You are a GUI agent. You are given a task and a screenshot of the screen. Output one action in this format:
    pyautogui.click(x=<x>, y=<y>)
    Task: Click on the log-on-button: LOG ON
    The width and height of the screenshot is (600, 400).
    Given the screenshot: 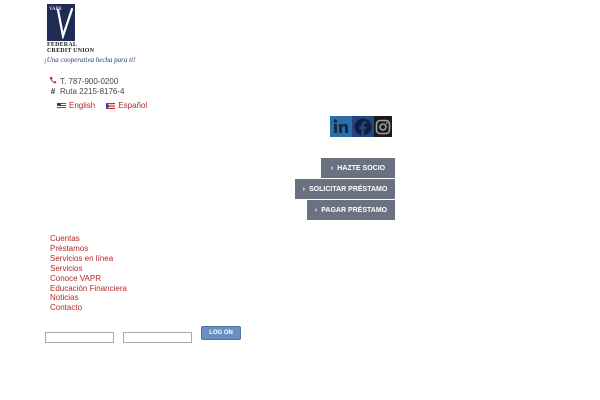 What is the action you would take?
    pyautogui.click(x=221, y=333)
    